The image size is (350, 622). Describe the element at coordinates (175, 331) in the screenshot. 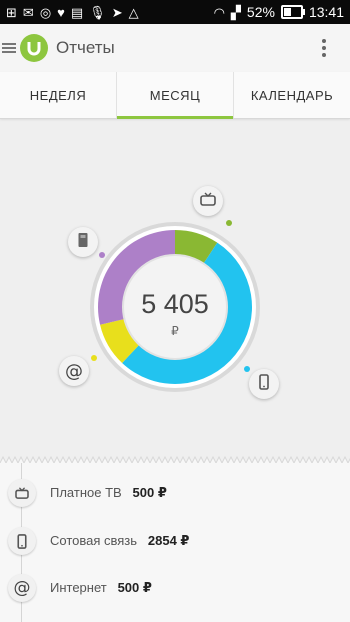

I see `total-currency: ₽` at that location.